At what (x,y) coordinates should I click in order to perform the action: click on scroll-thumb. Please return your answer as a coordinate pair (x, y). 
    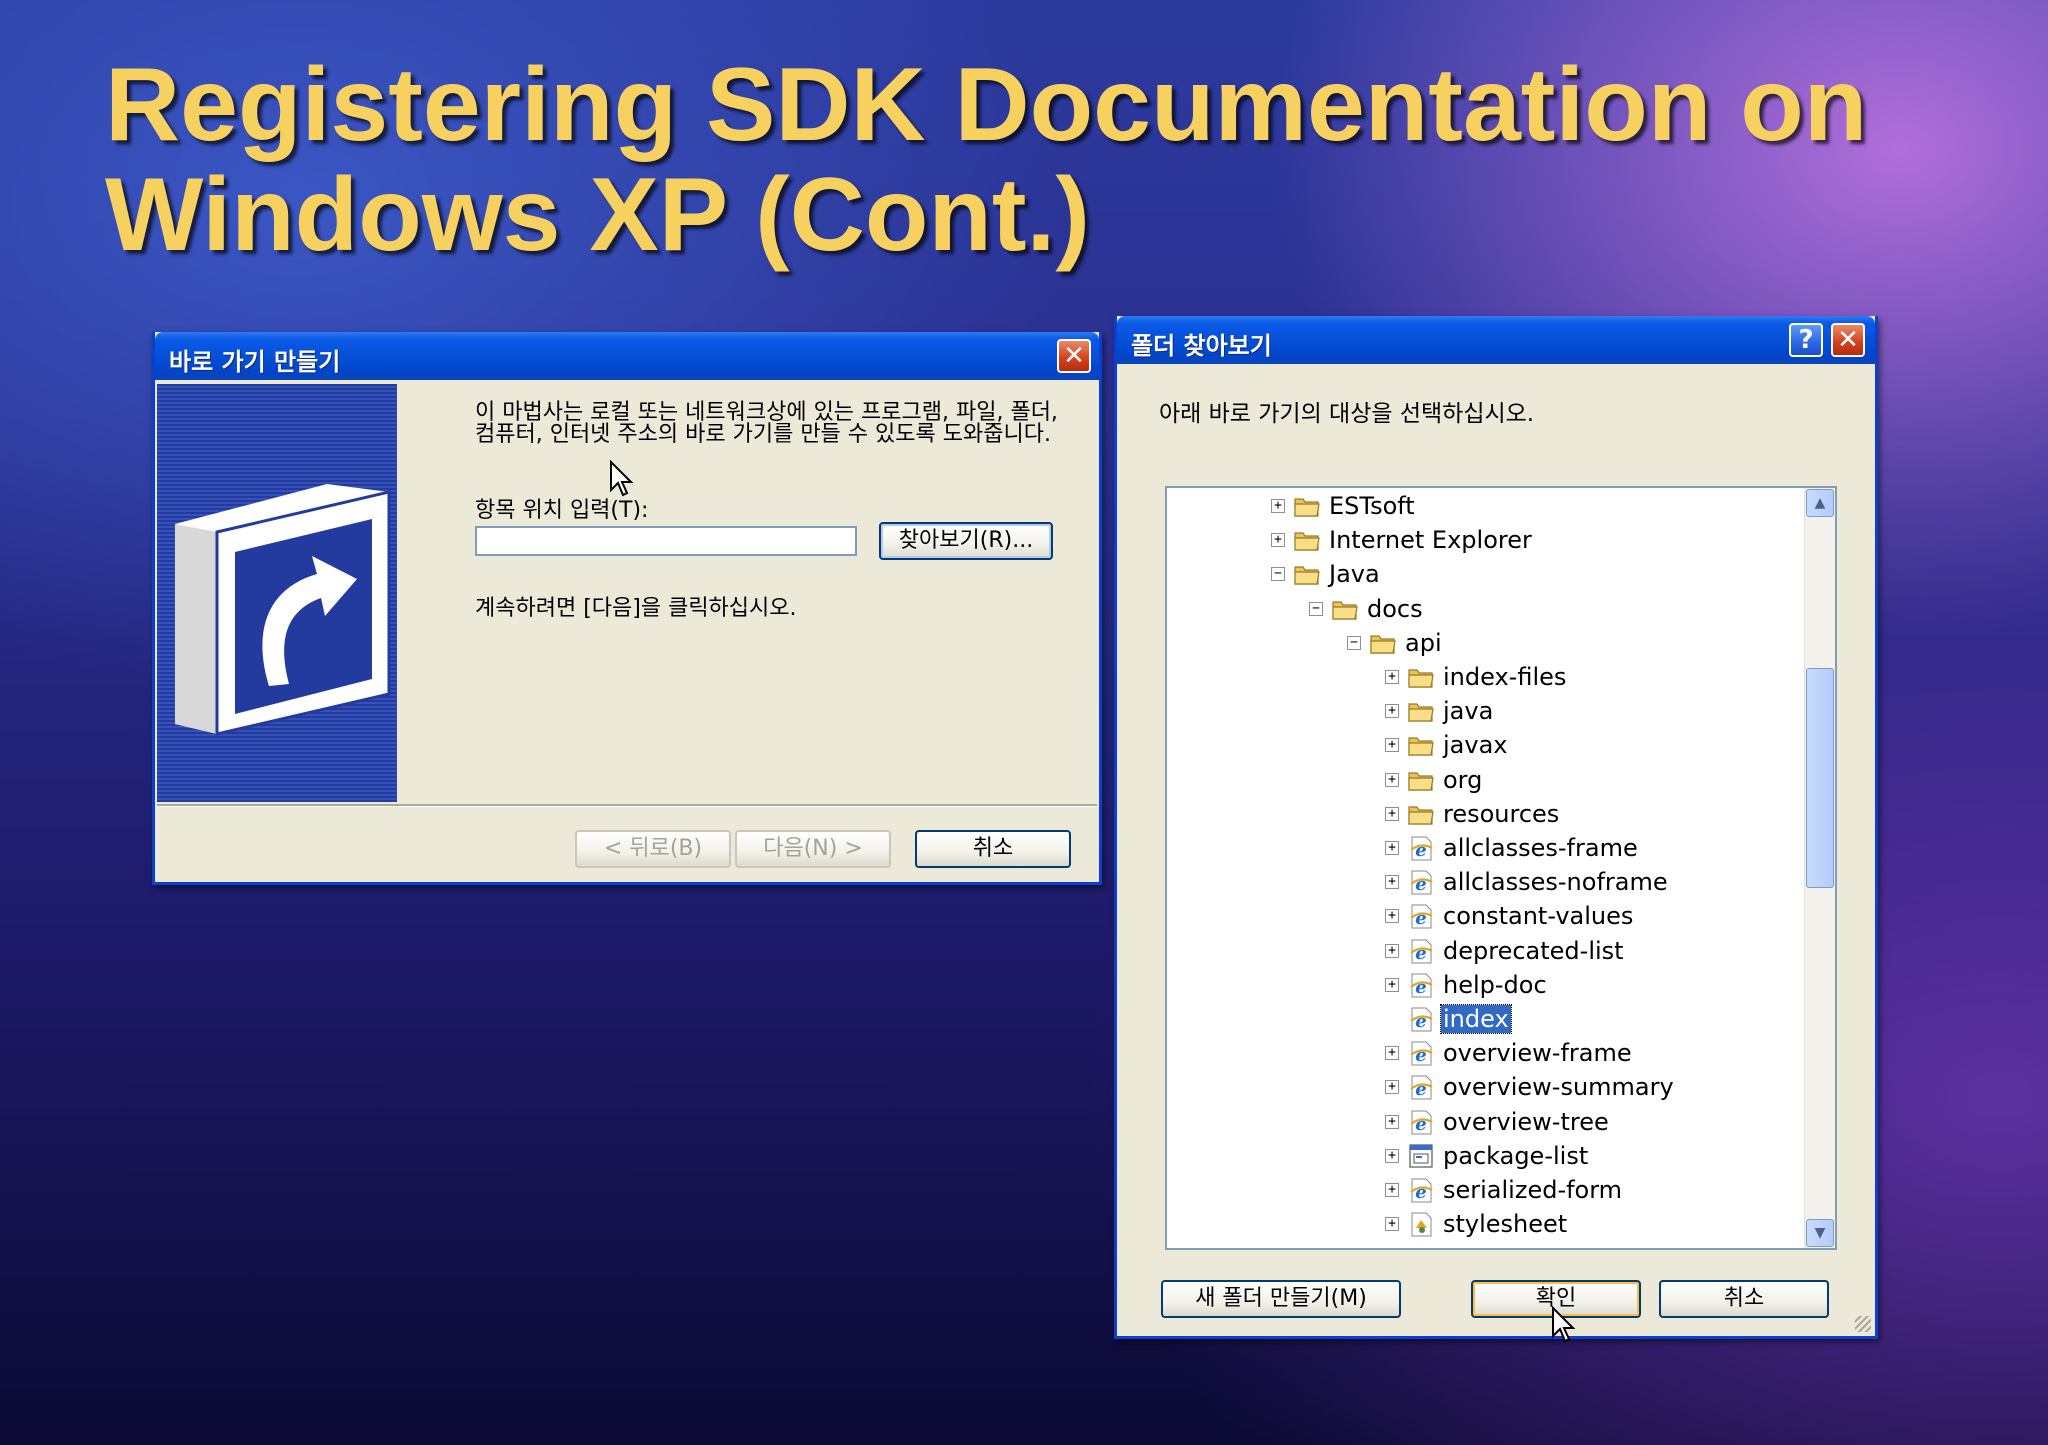
    Looking at the image, I should click on (1820, 778).